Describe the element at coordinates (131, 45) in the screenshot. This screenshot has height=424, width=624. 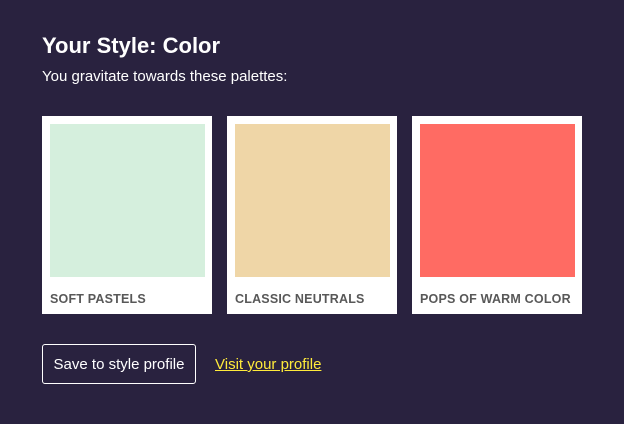
I see `page-title: Your Style: Color` at that location.